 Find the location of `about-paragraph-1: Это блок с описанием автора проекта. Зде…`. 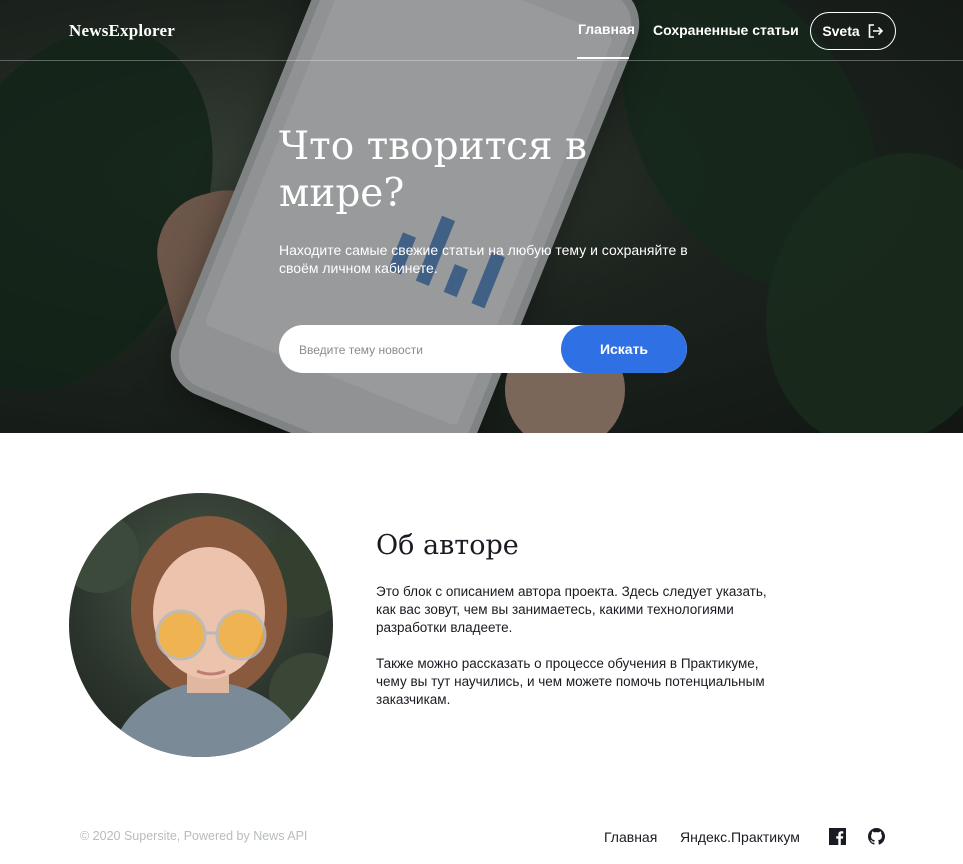

about-paragraph-1: Это блок с описанием автора проекта. Зде… is located at coordinates (571, 609).